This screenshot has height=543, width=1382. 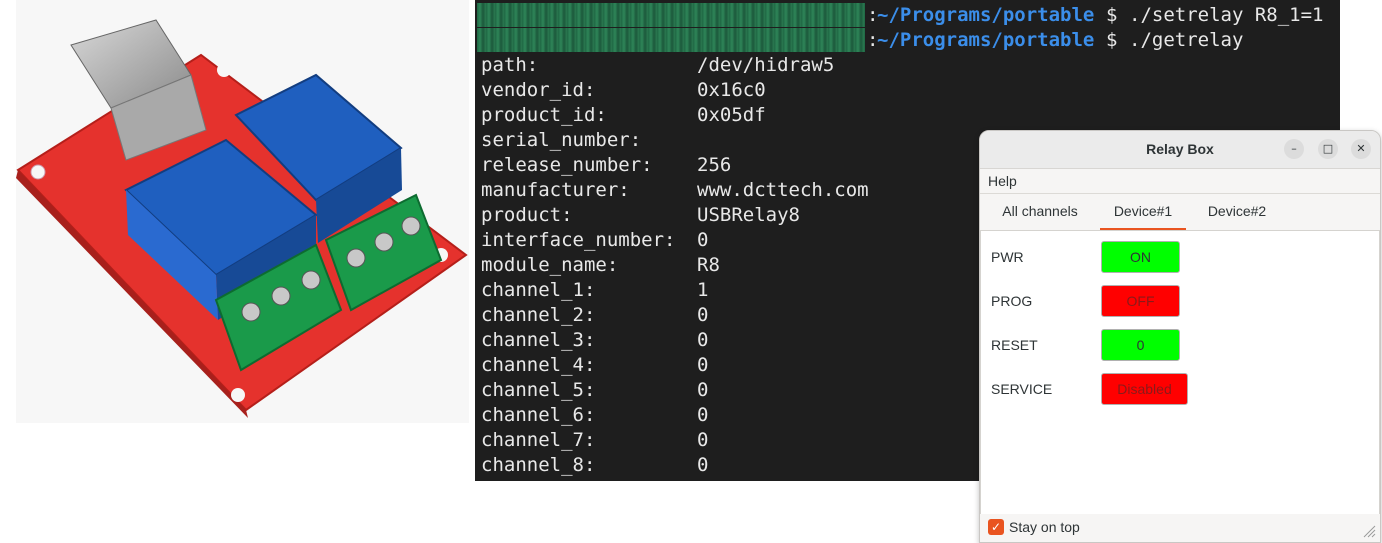 I want to click on output-key: channel_1:, so click(x=538, y=290).